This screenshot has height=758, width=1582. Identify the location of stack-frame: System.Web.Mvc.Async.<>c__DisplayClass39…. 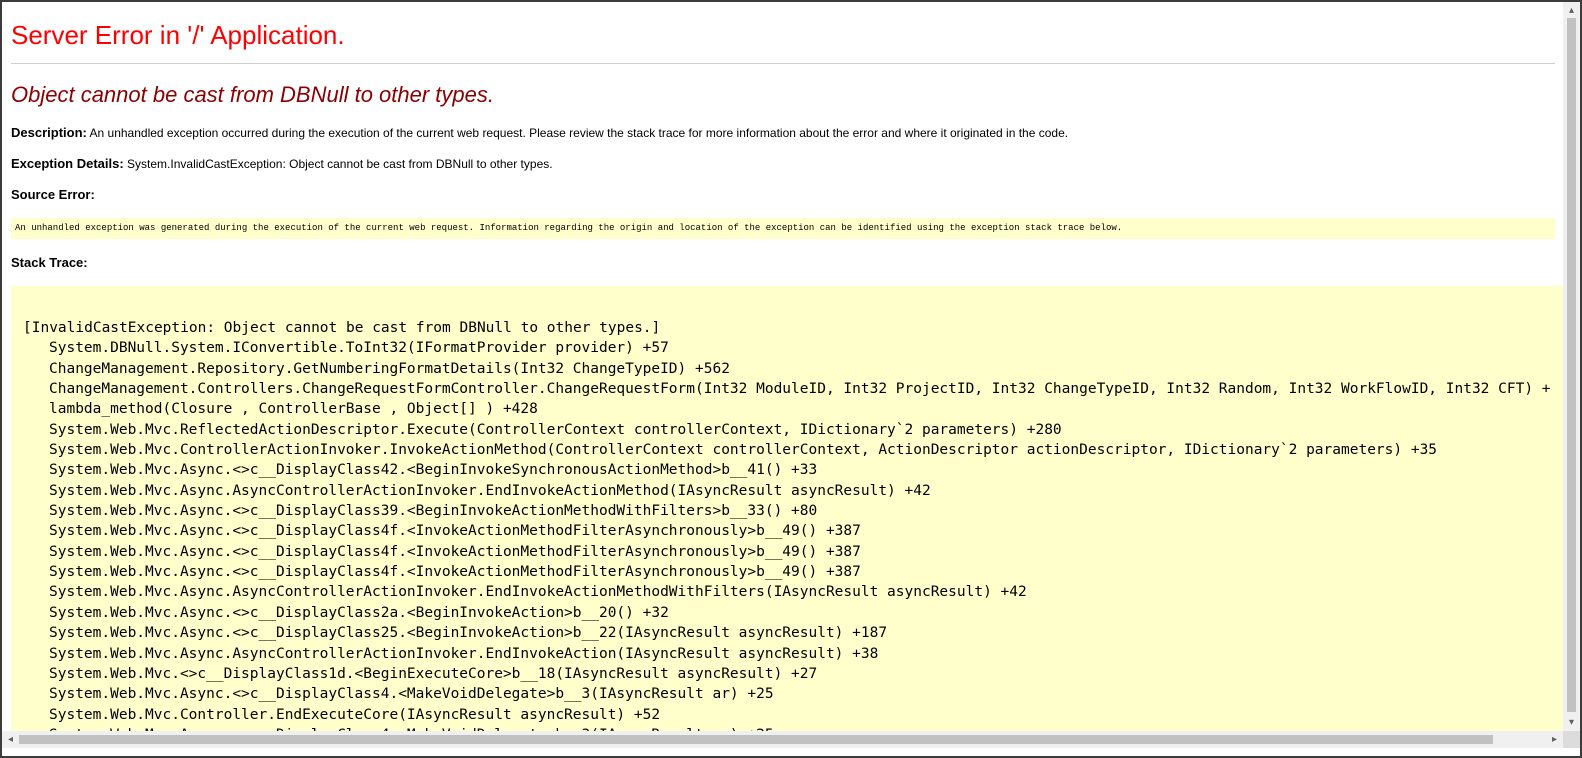
(433, 511).